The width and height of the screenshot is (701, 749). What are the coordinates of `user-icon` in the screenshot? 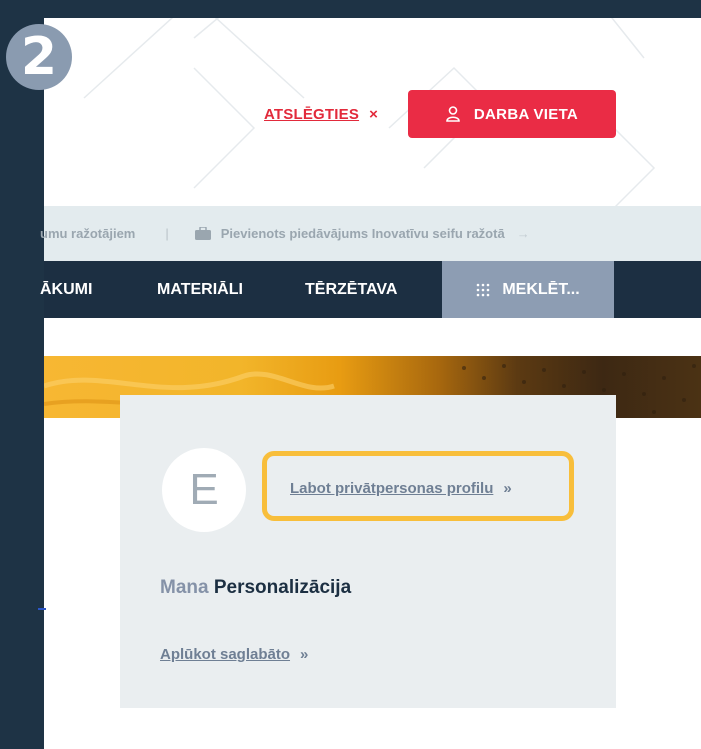 It's located at (453, 114).